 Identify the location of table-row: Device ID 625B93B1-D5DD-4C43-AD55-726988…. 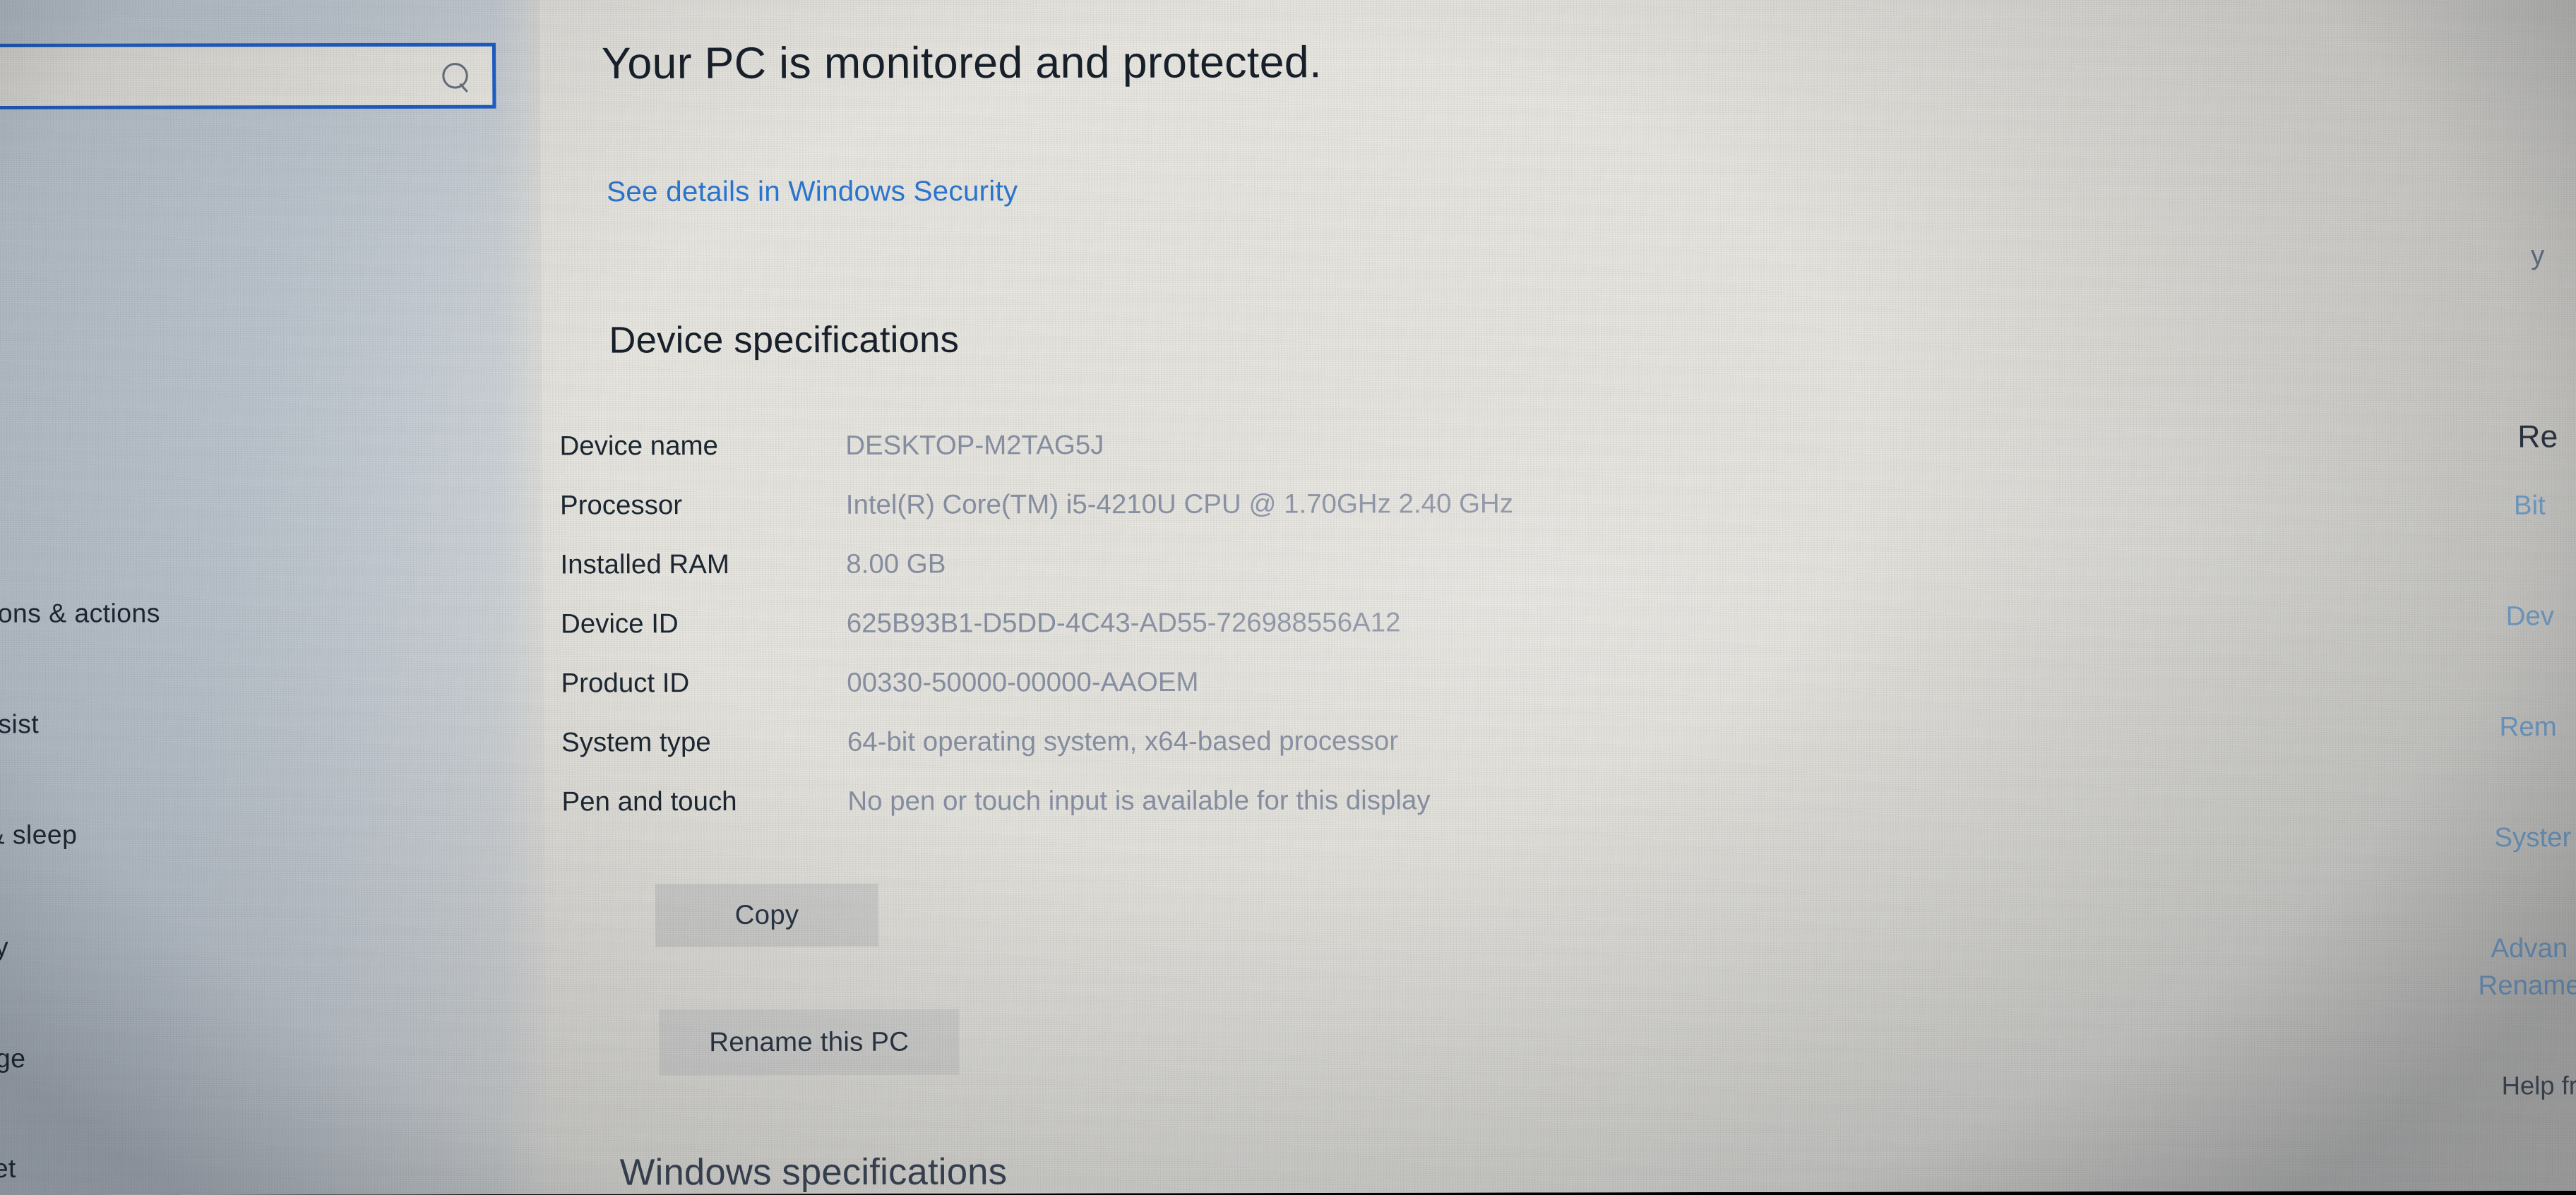
(1560, 637).